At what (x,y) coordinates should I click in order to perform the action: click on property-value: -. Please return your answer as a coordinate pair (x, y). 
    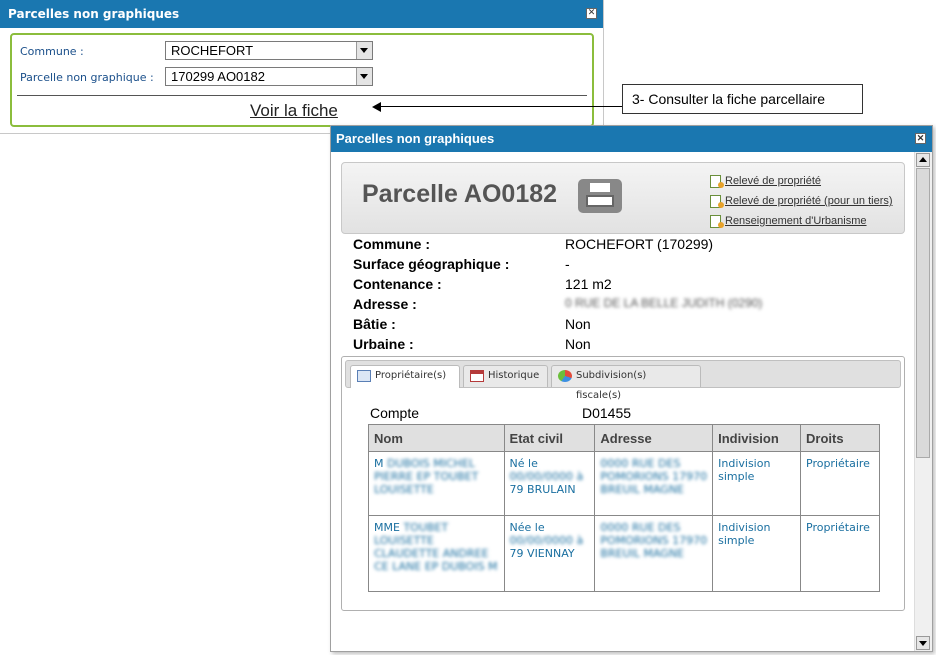
    Looking at the image, I should click on (567, 264).